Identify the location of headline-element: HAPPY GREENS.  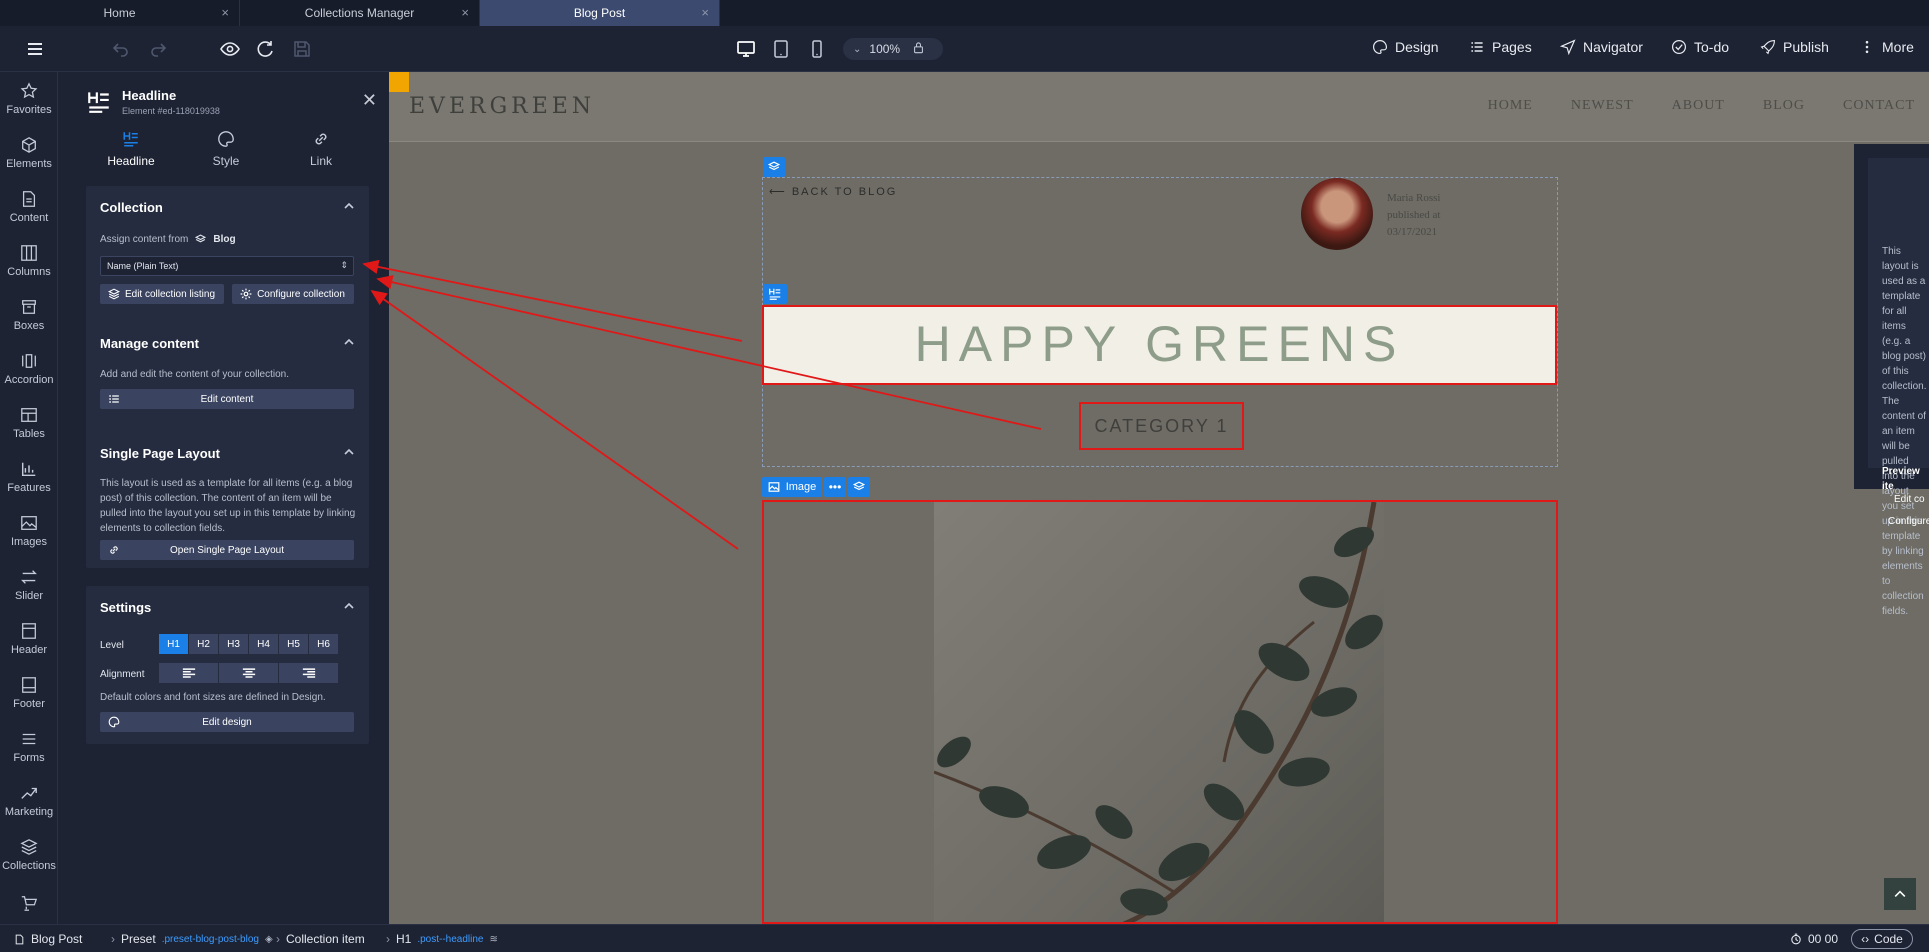
(1159, 345).